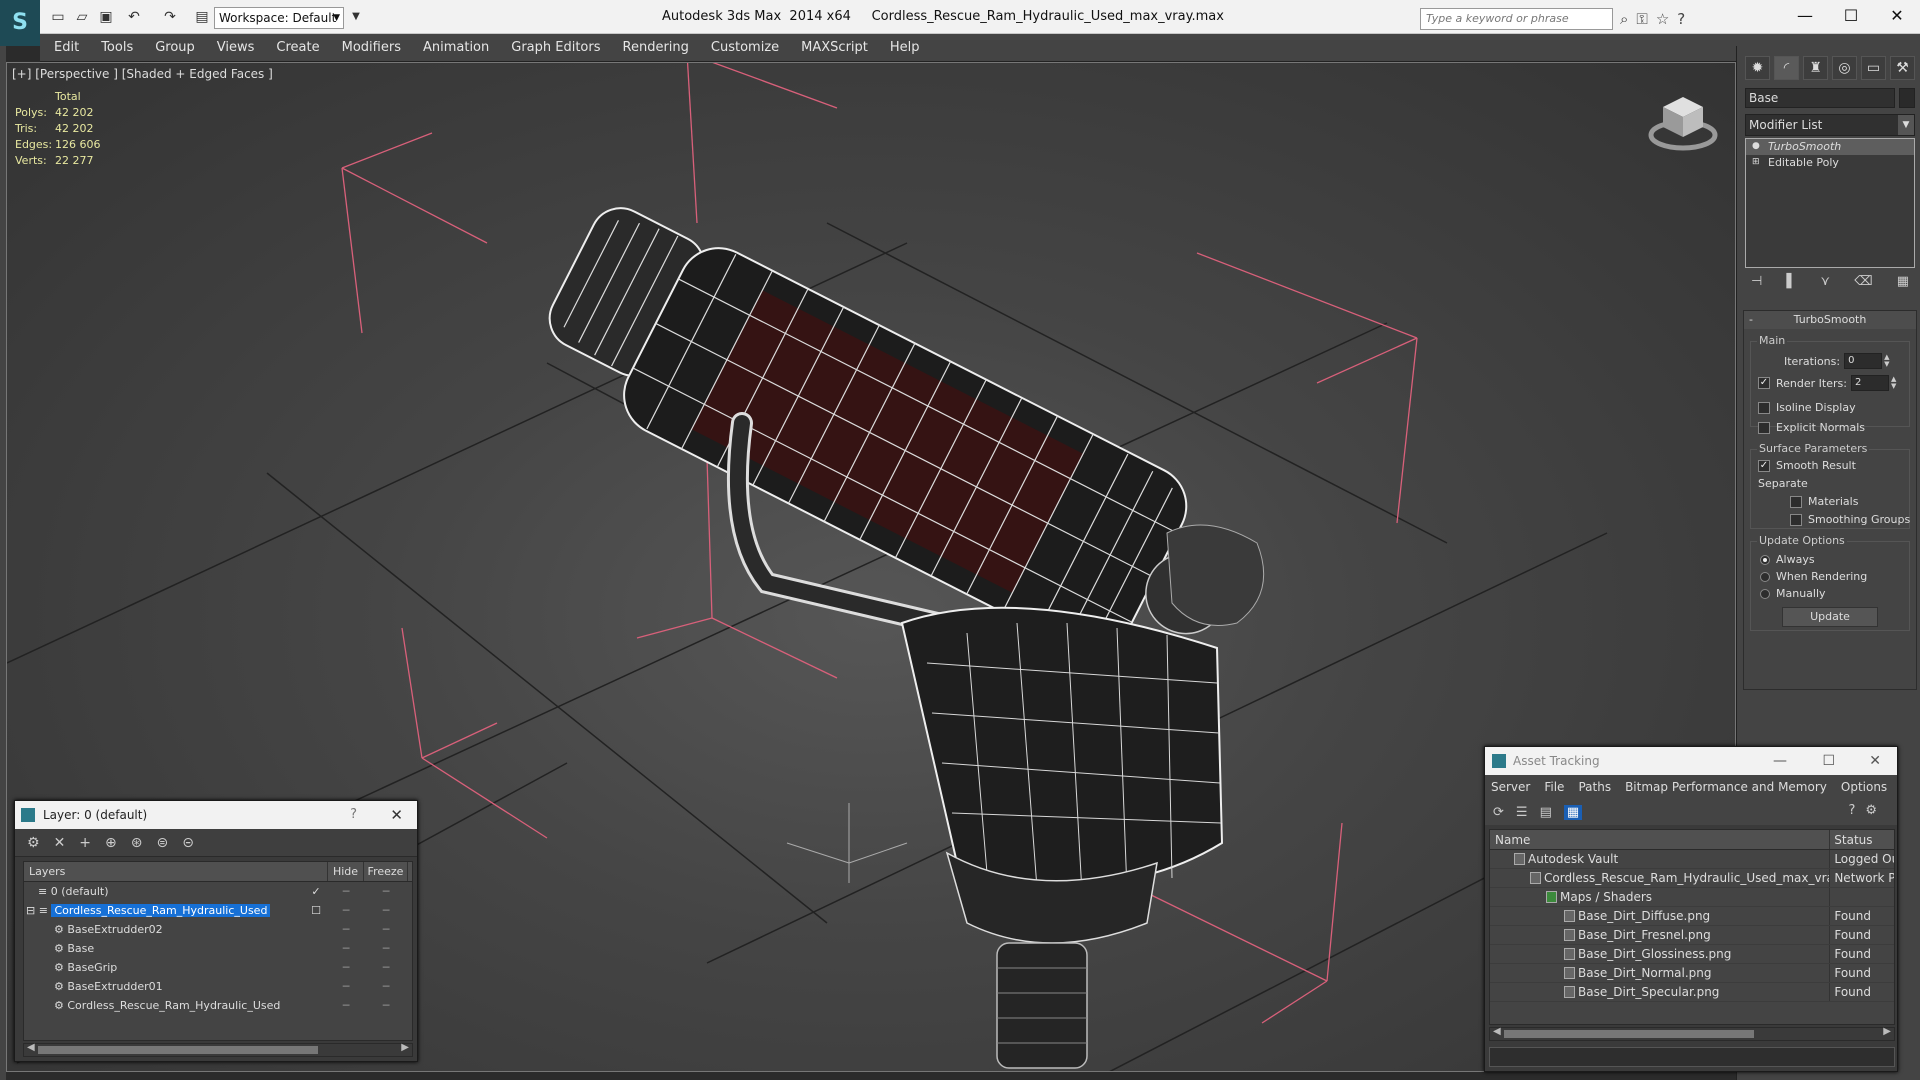 The height and width of the screenshot is (1080, 1920). What do you see at coordinates (236, 47) in the screenshot?
I see `menu-views: Views` at bounding box center [236, 47].